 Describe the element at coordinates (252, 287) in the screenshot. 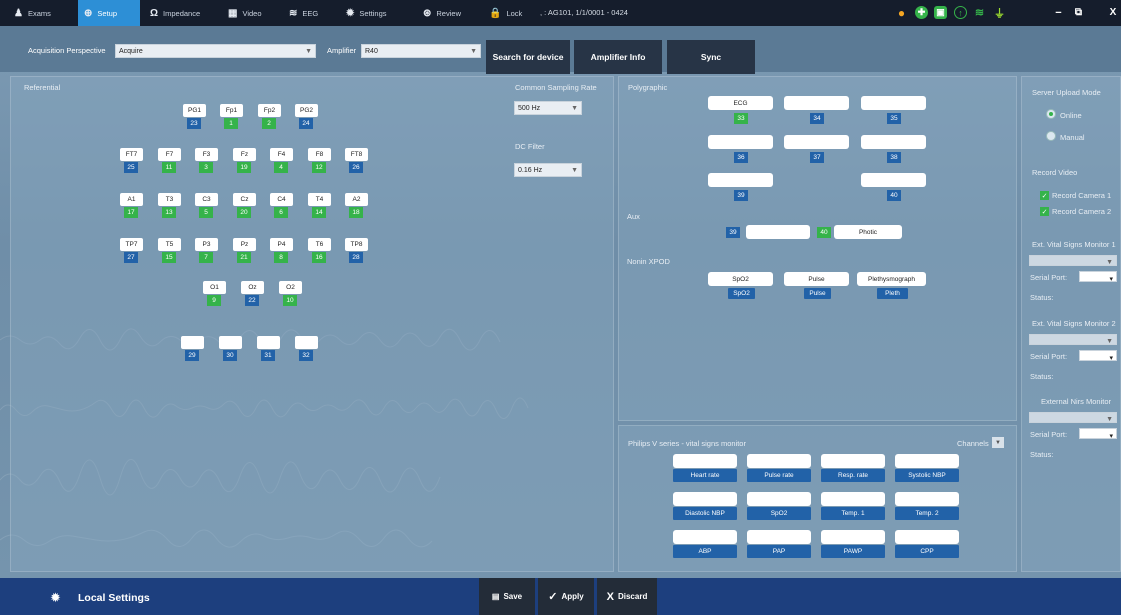

I see `channel-label-box: Oz` at that location.